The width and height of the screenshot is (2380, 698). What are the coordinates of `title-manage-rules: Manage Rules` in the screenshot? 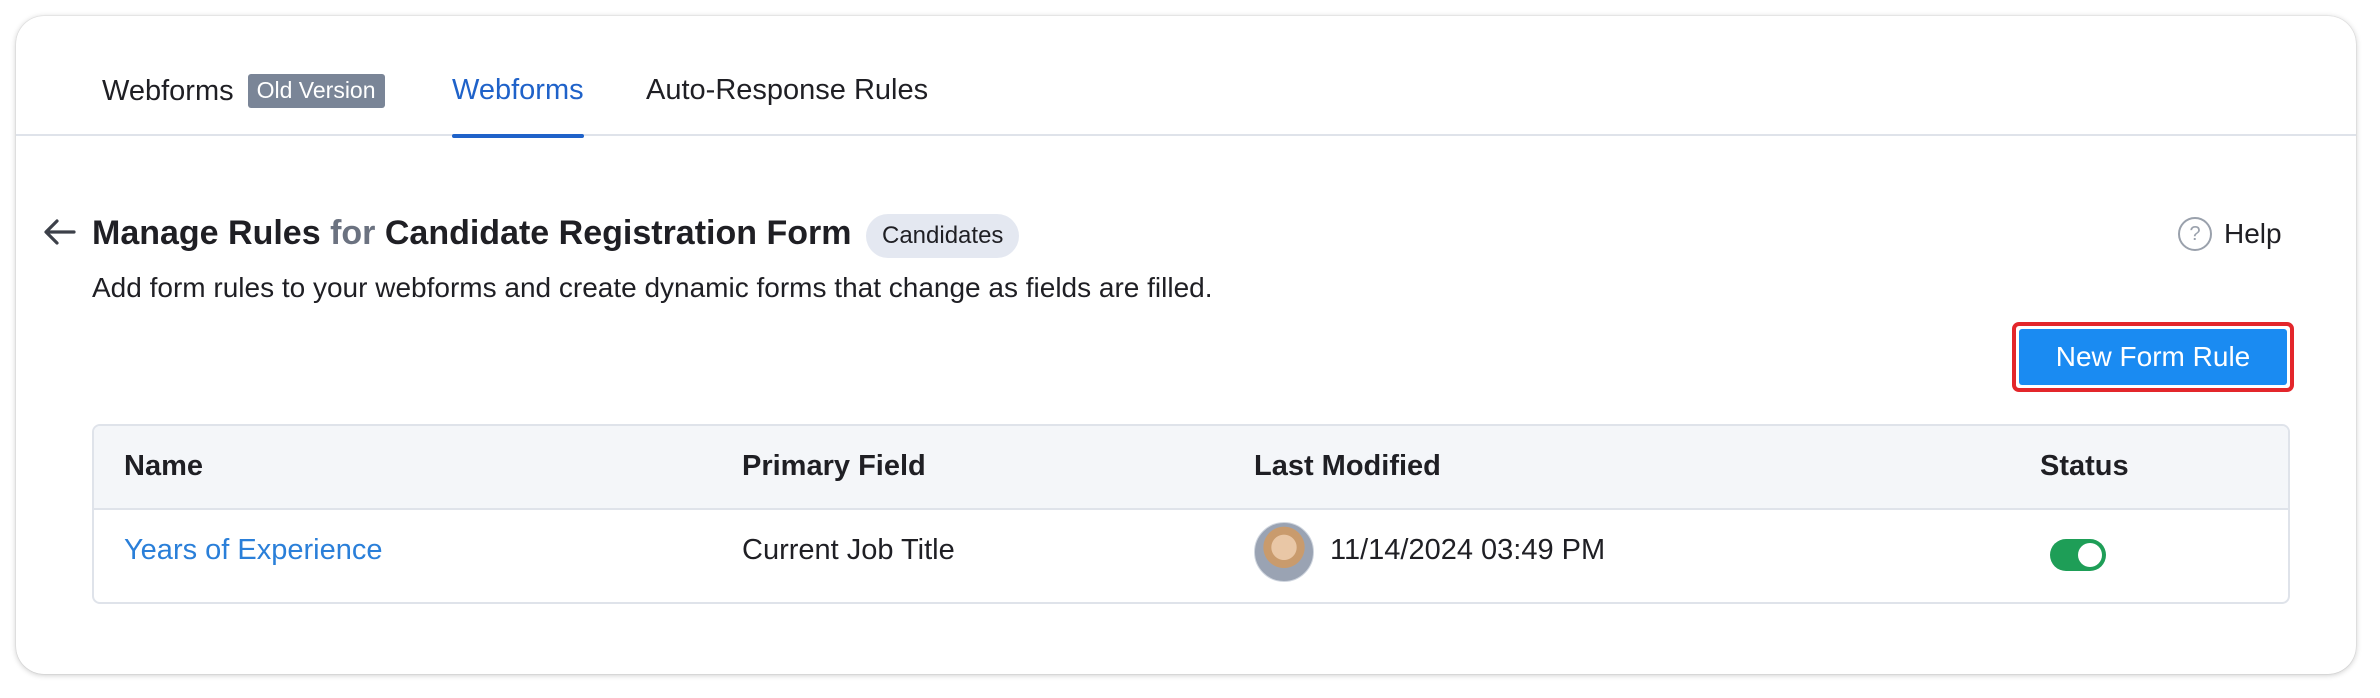 It's located at (206, 233).